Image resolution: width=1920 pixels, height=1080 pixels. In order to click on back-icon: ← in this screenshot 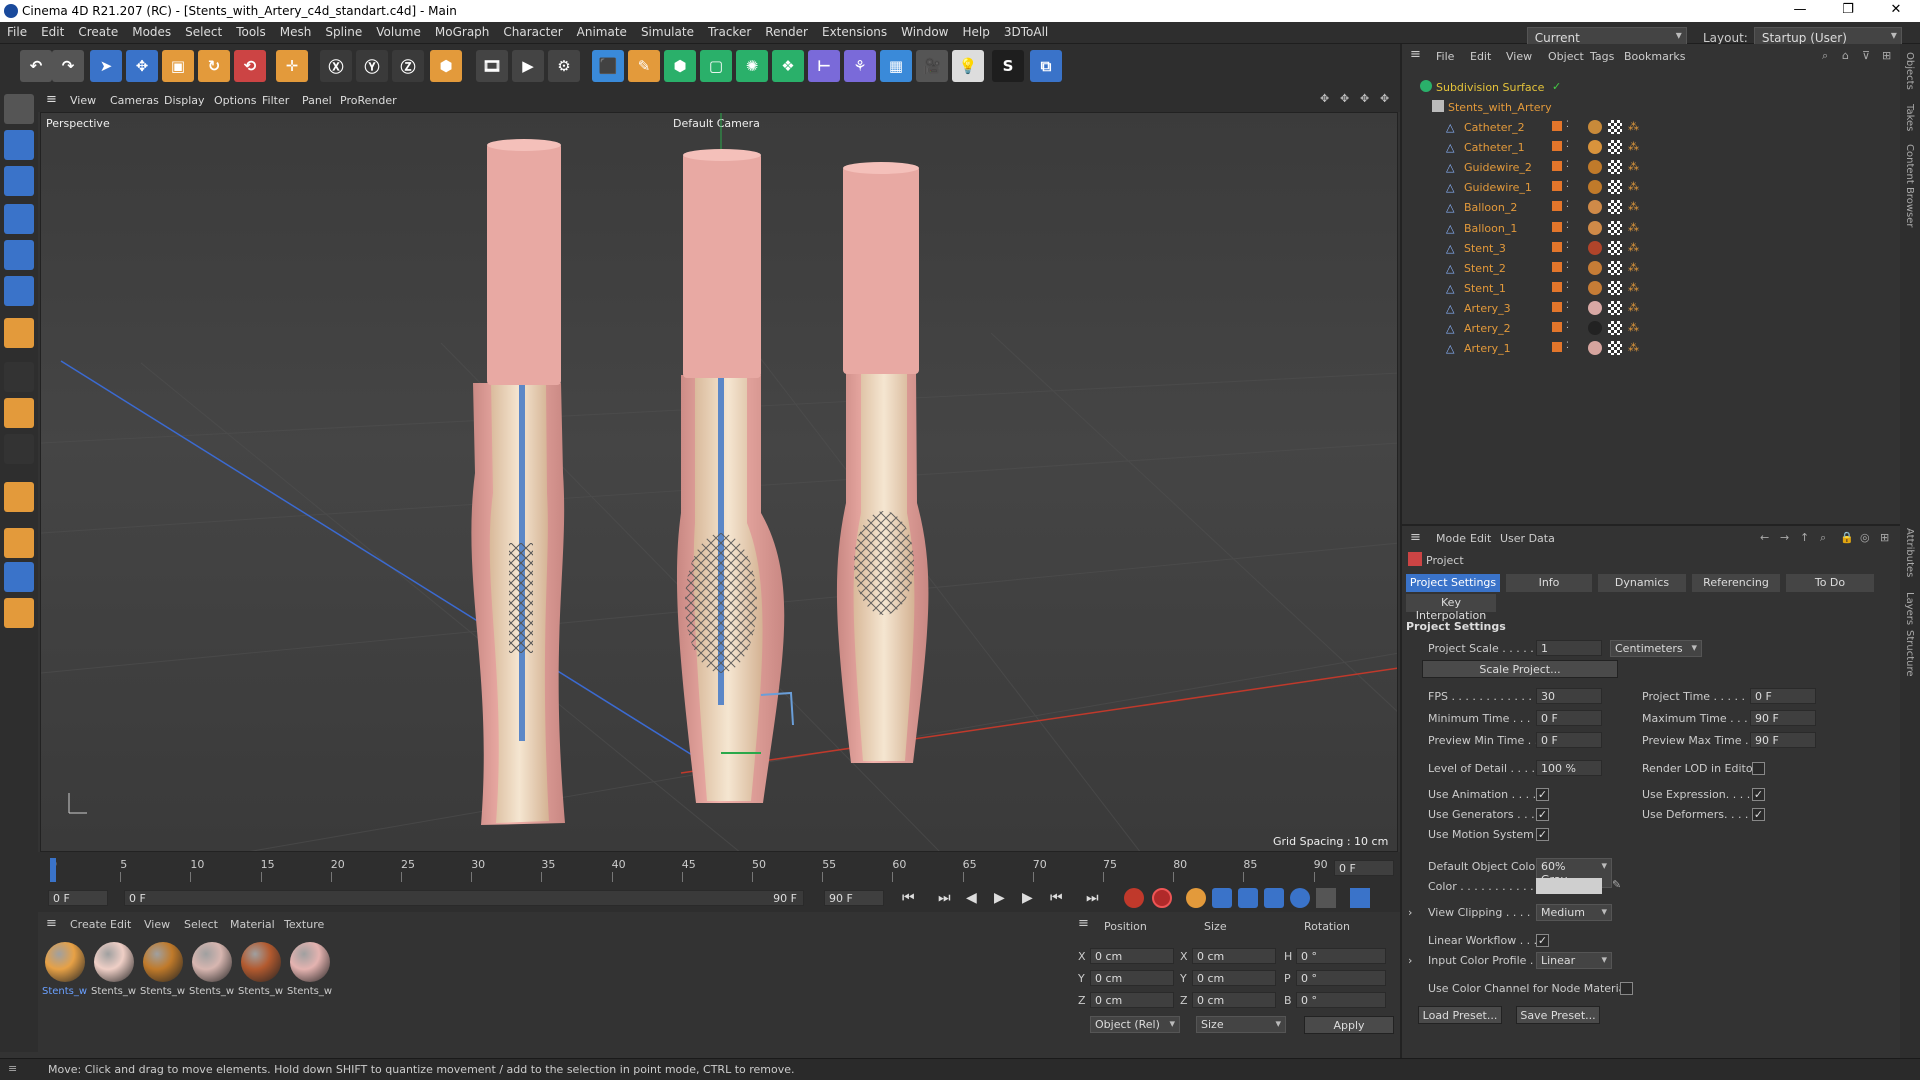, I will do `click(1764, 537)`.